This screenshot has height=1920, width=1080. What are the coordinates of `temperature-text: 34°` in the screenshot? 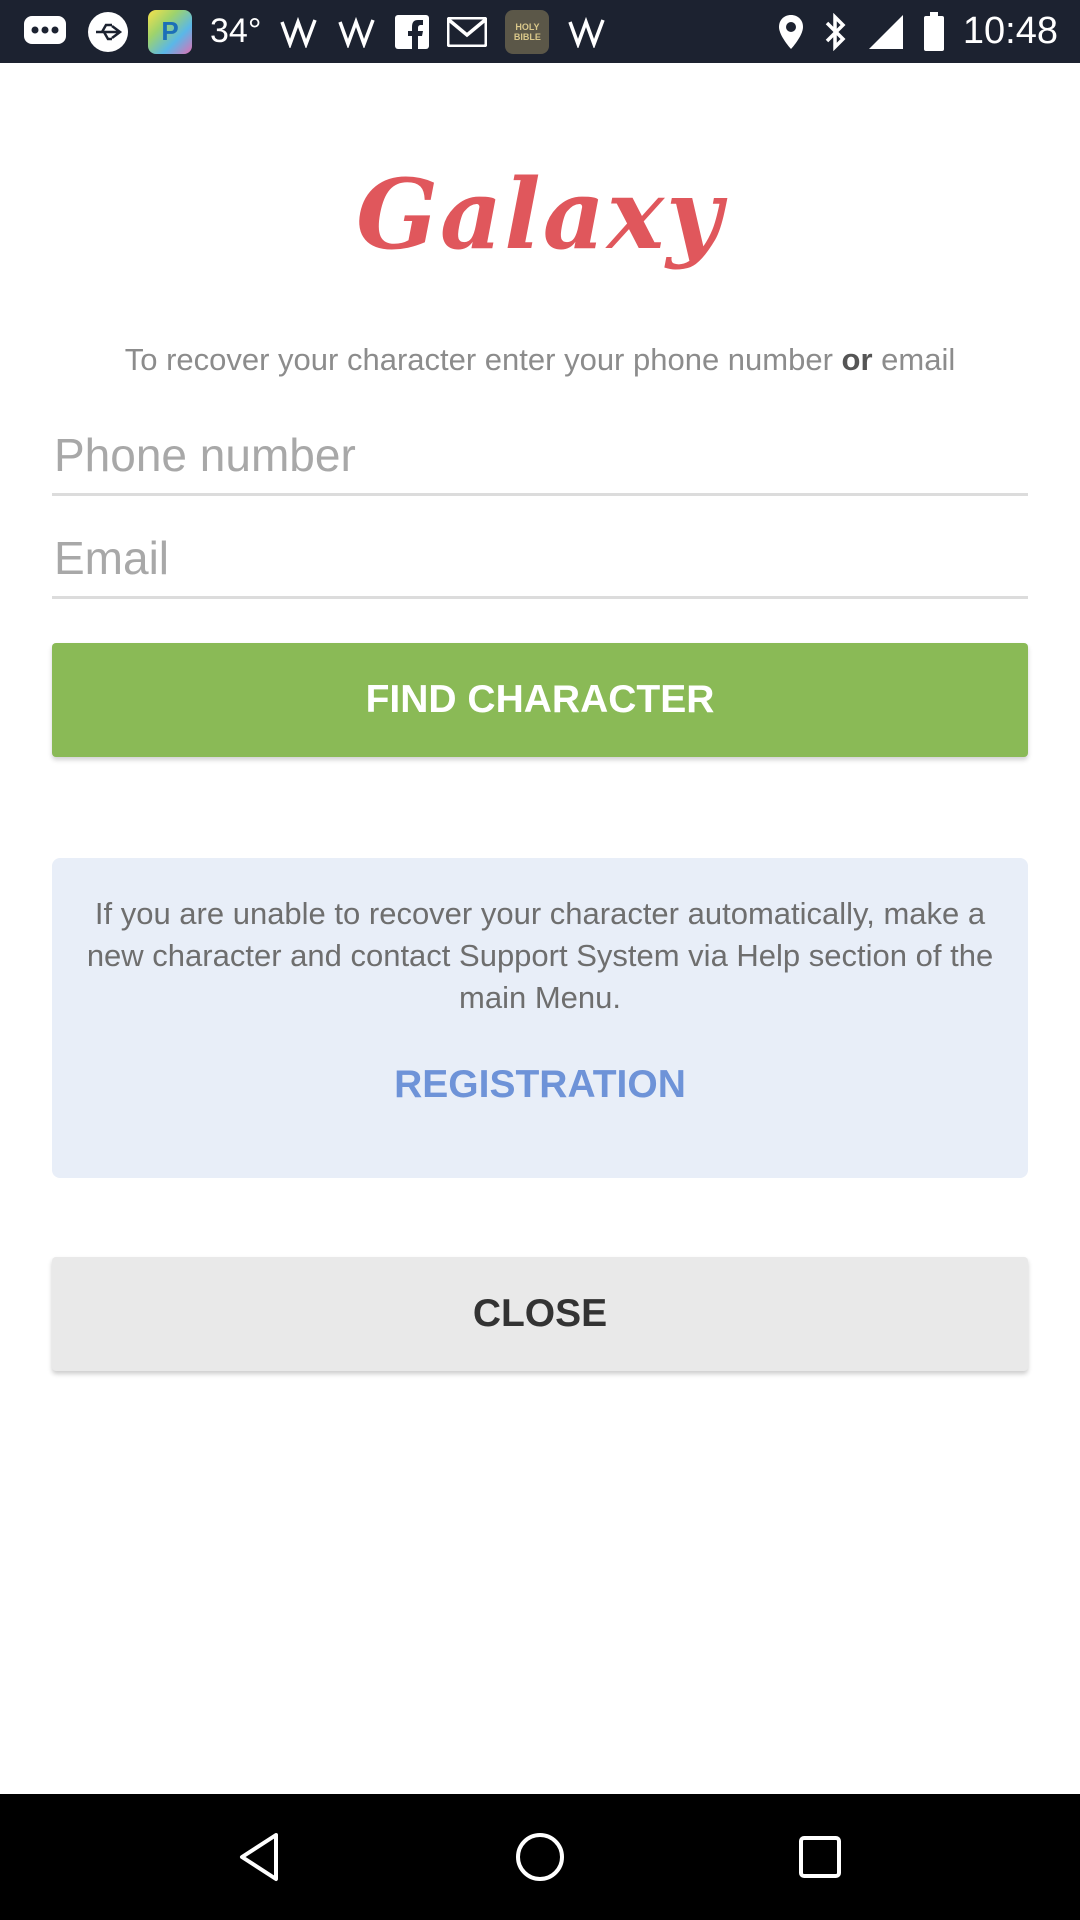 It's located at (236, 31).